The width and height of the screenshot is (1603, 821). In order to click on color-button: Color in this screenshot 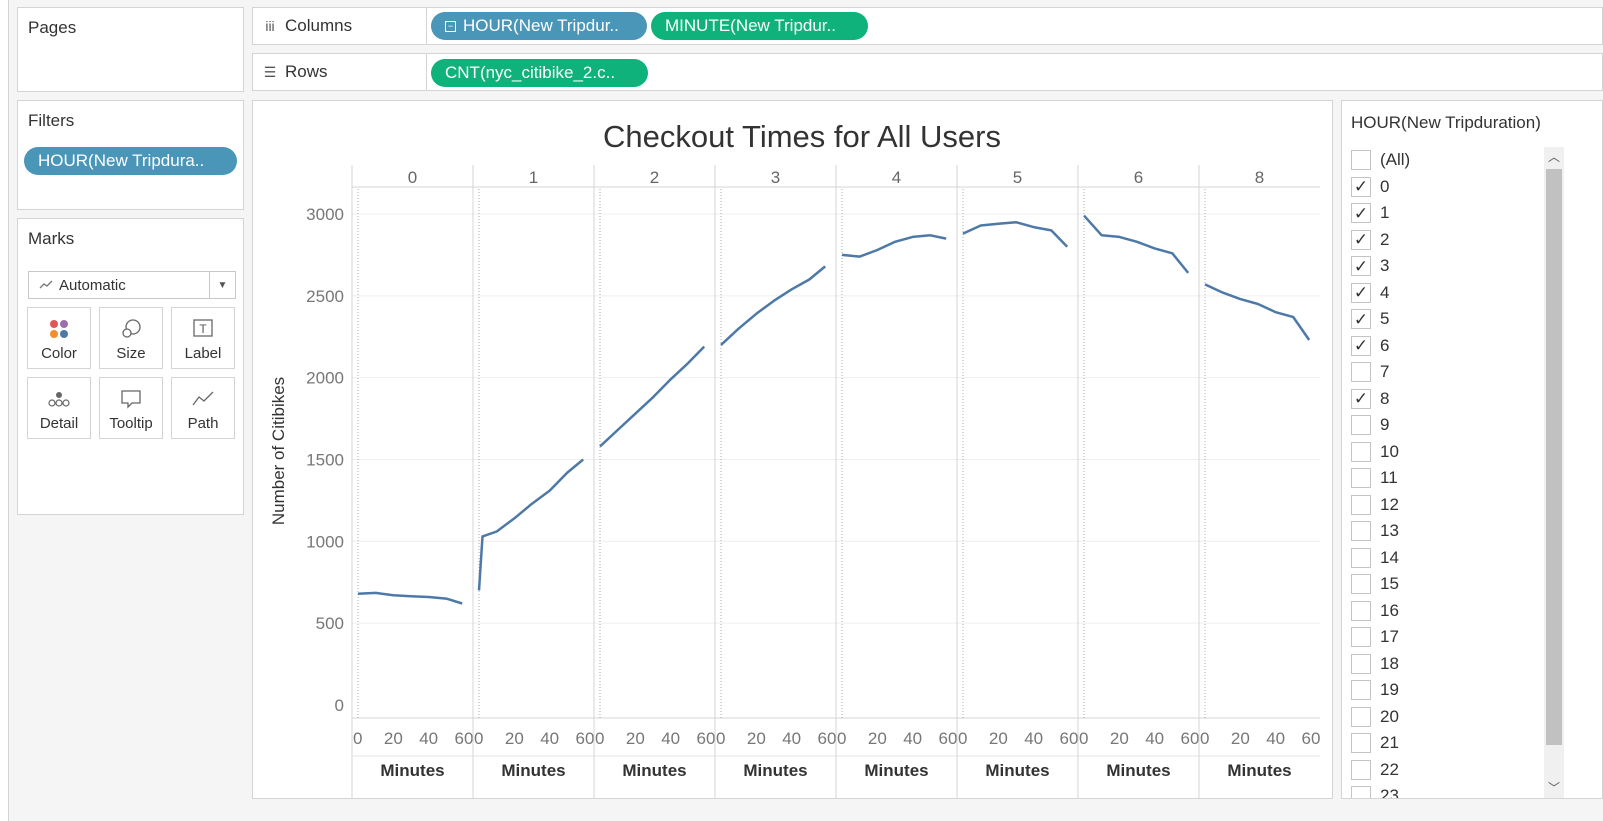, I will do `click(59, 338)`.